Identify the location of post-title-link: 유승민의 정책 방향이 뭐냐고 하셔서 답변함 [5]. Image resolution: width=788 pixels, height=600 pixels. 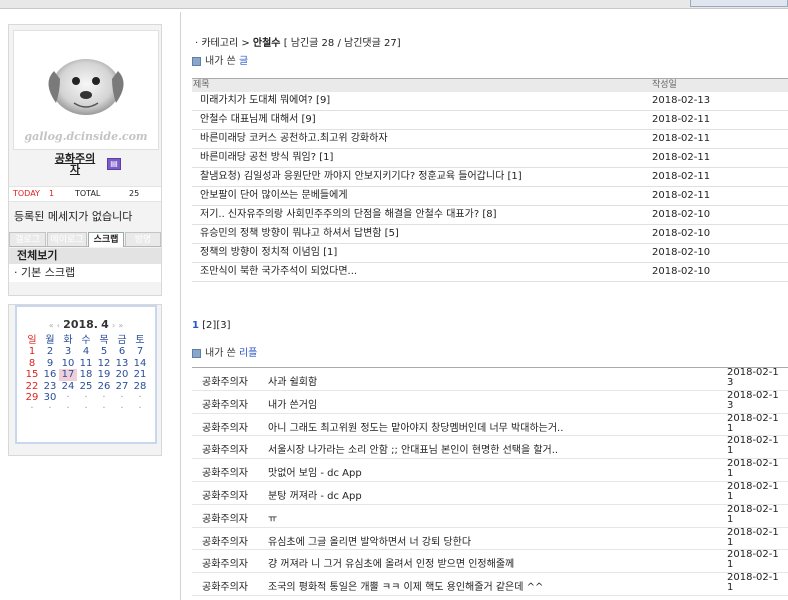
(299, 234).